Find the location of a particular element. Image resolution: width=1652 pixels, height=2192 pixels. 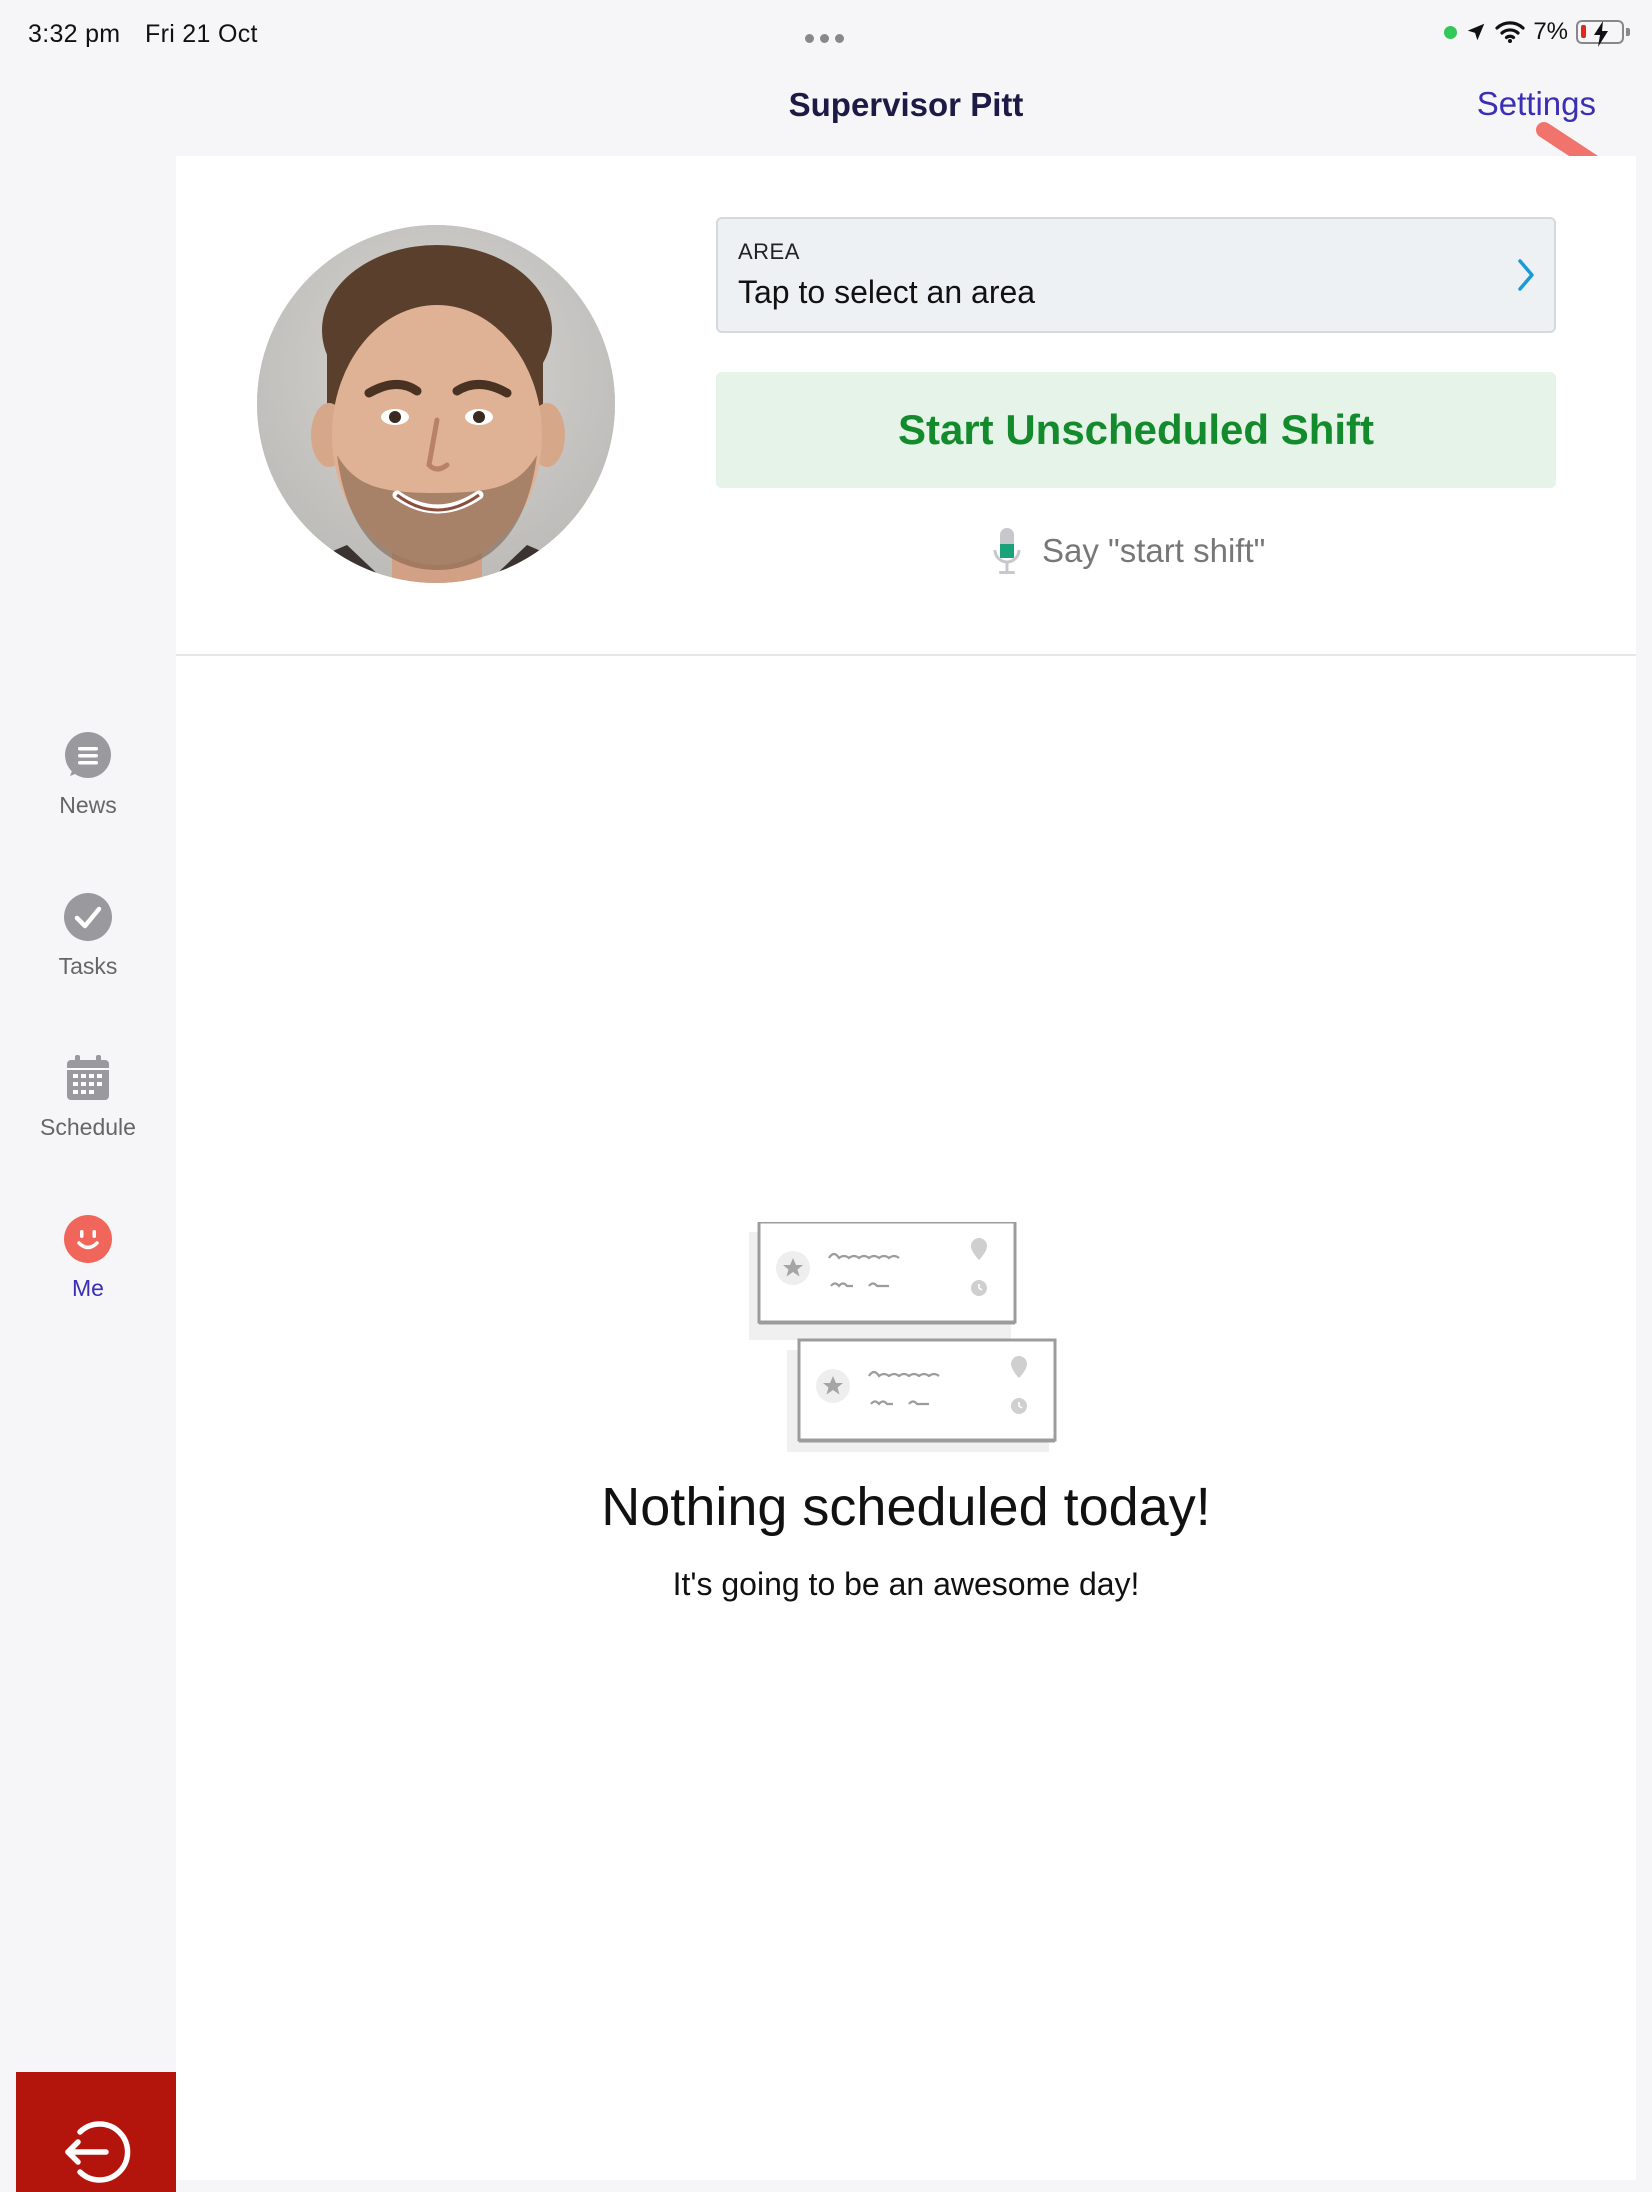

empty-state-title: Nothing scheduled today! is located at coordinates (906, 1507).